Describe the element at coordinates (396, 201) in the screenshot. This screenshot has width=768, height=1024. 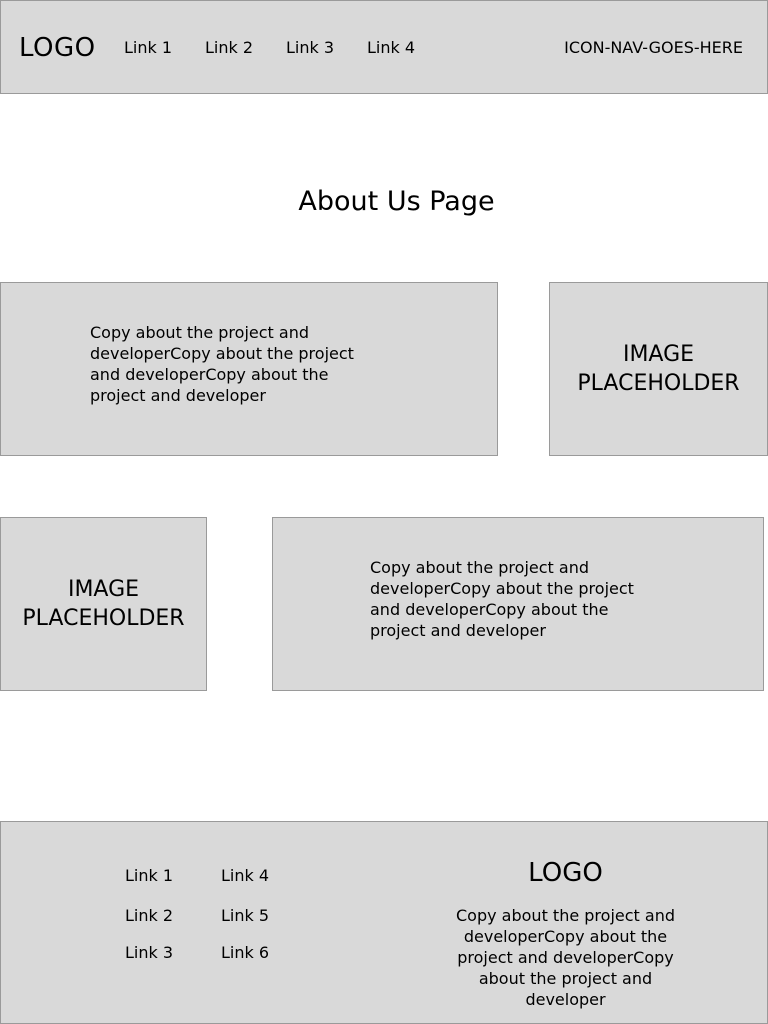
I see `page-title: About Us Page` at that location.